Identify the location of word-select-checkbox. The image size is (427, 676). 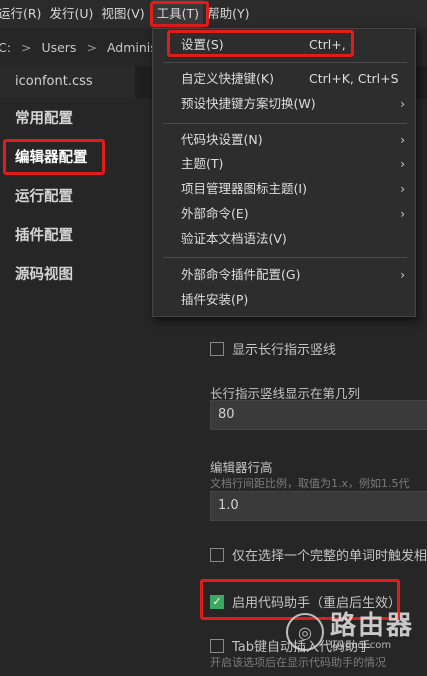
(217, 554).